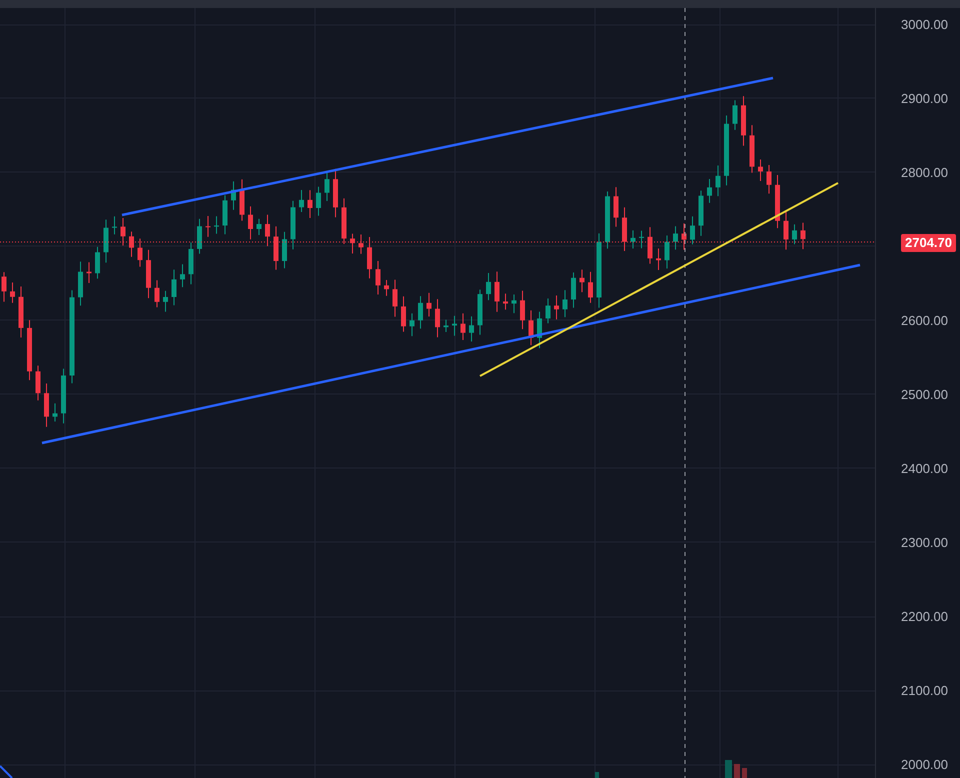  Describe the element at coordinates (924, 691) in the screenshot. I see `price-axis-label: 2100.00` at that location.